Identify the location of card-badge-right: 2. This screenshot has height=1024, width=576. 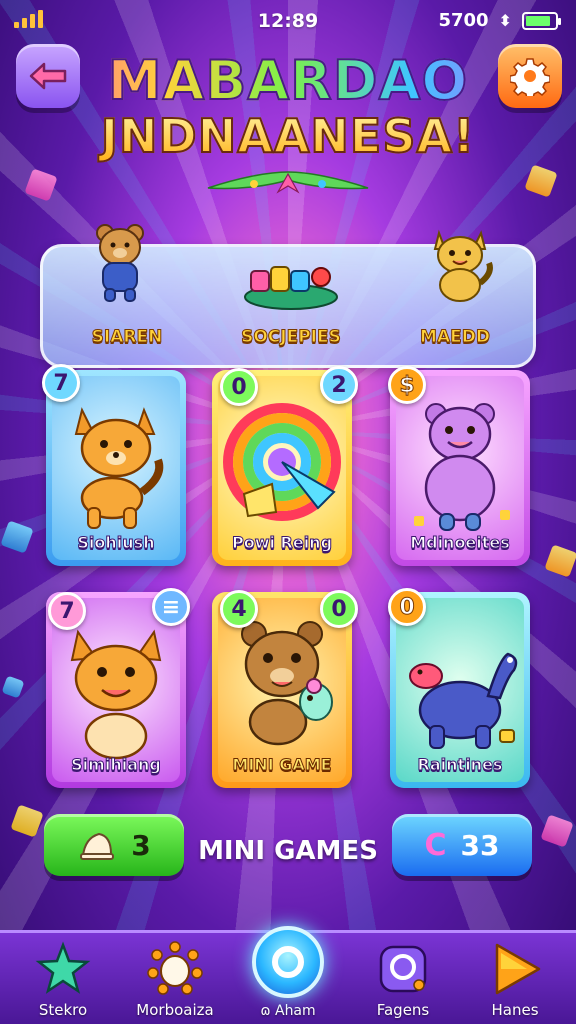
(339, 385).